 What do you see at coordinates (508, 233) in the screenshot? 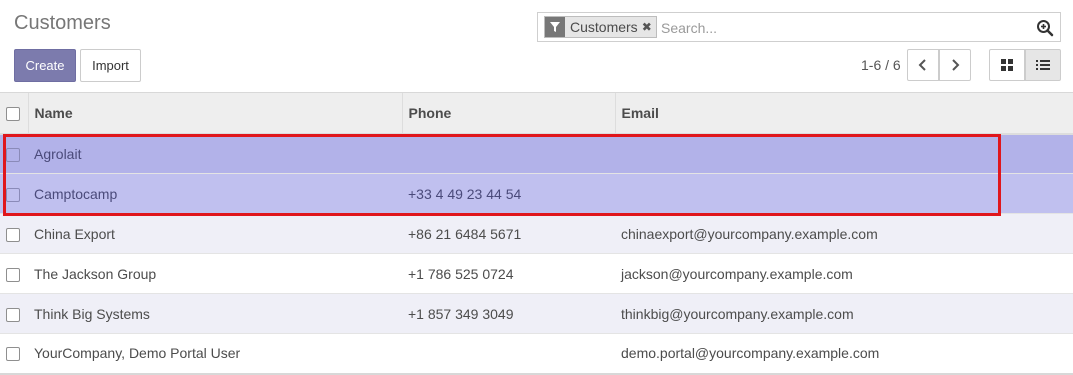
I see `customer-phone: +86 21 6484 5671` at bounding box center [508, 233].